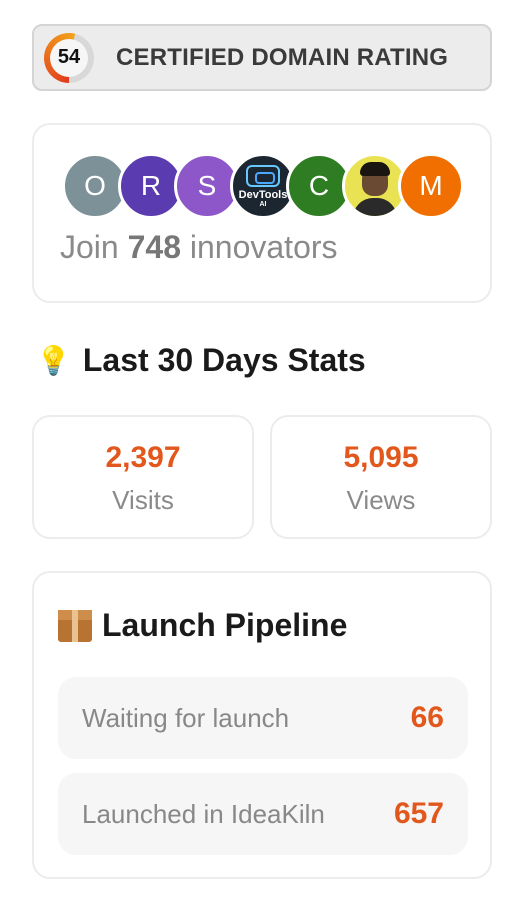 The width and height of the screenshot is (516, 898). I want to click on views-label: Views, so click(381, 500).